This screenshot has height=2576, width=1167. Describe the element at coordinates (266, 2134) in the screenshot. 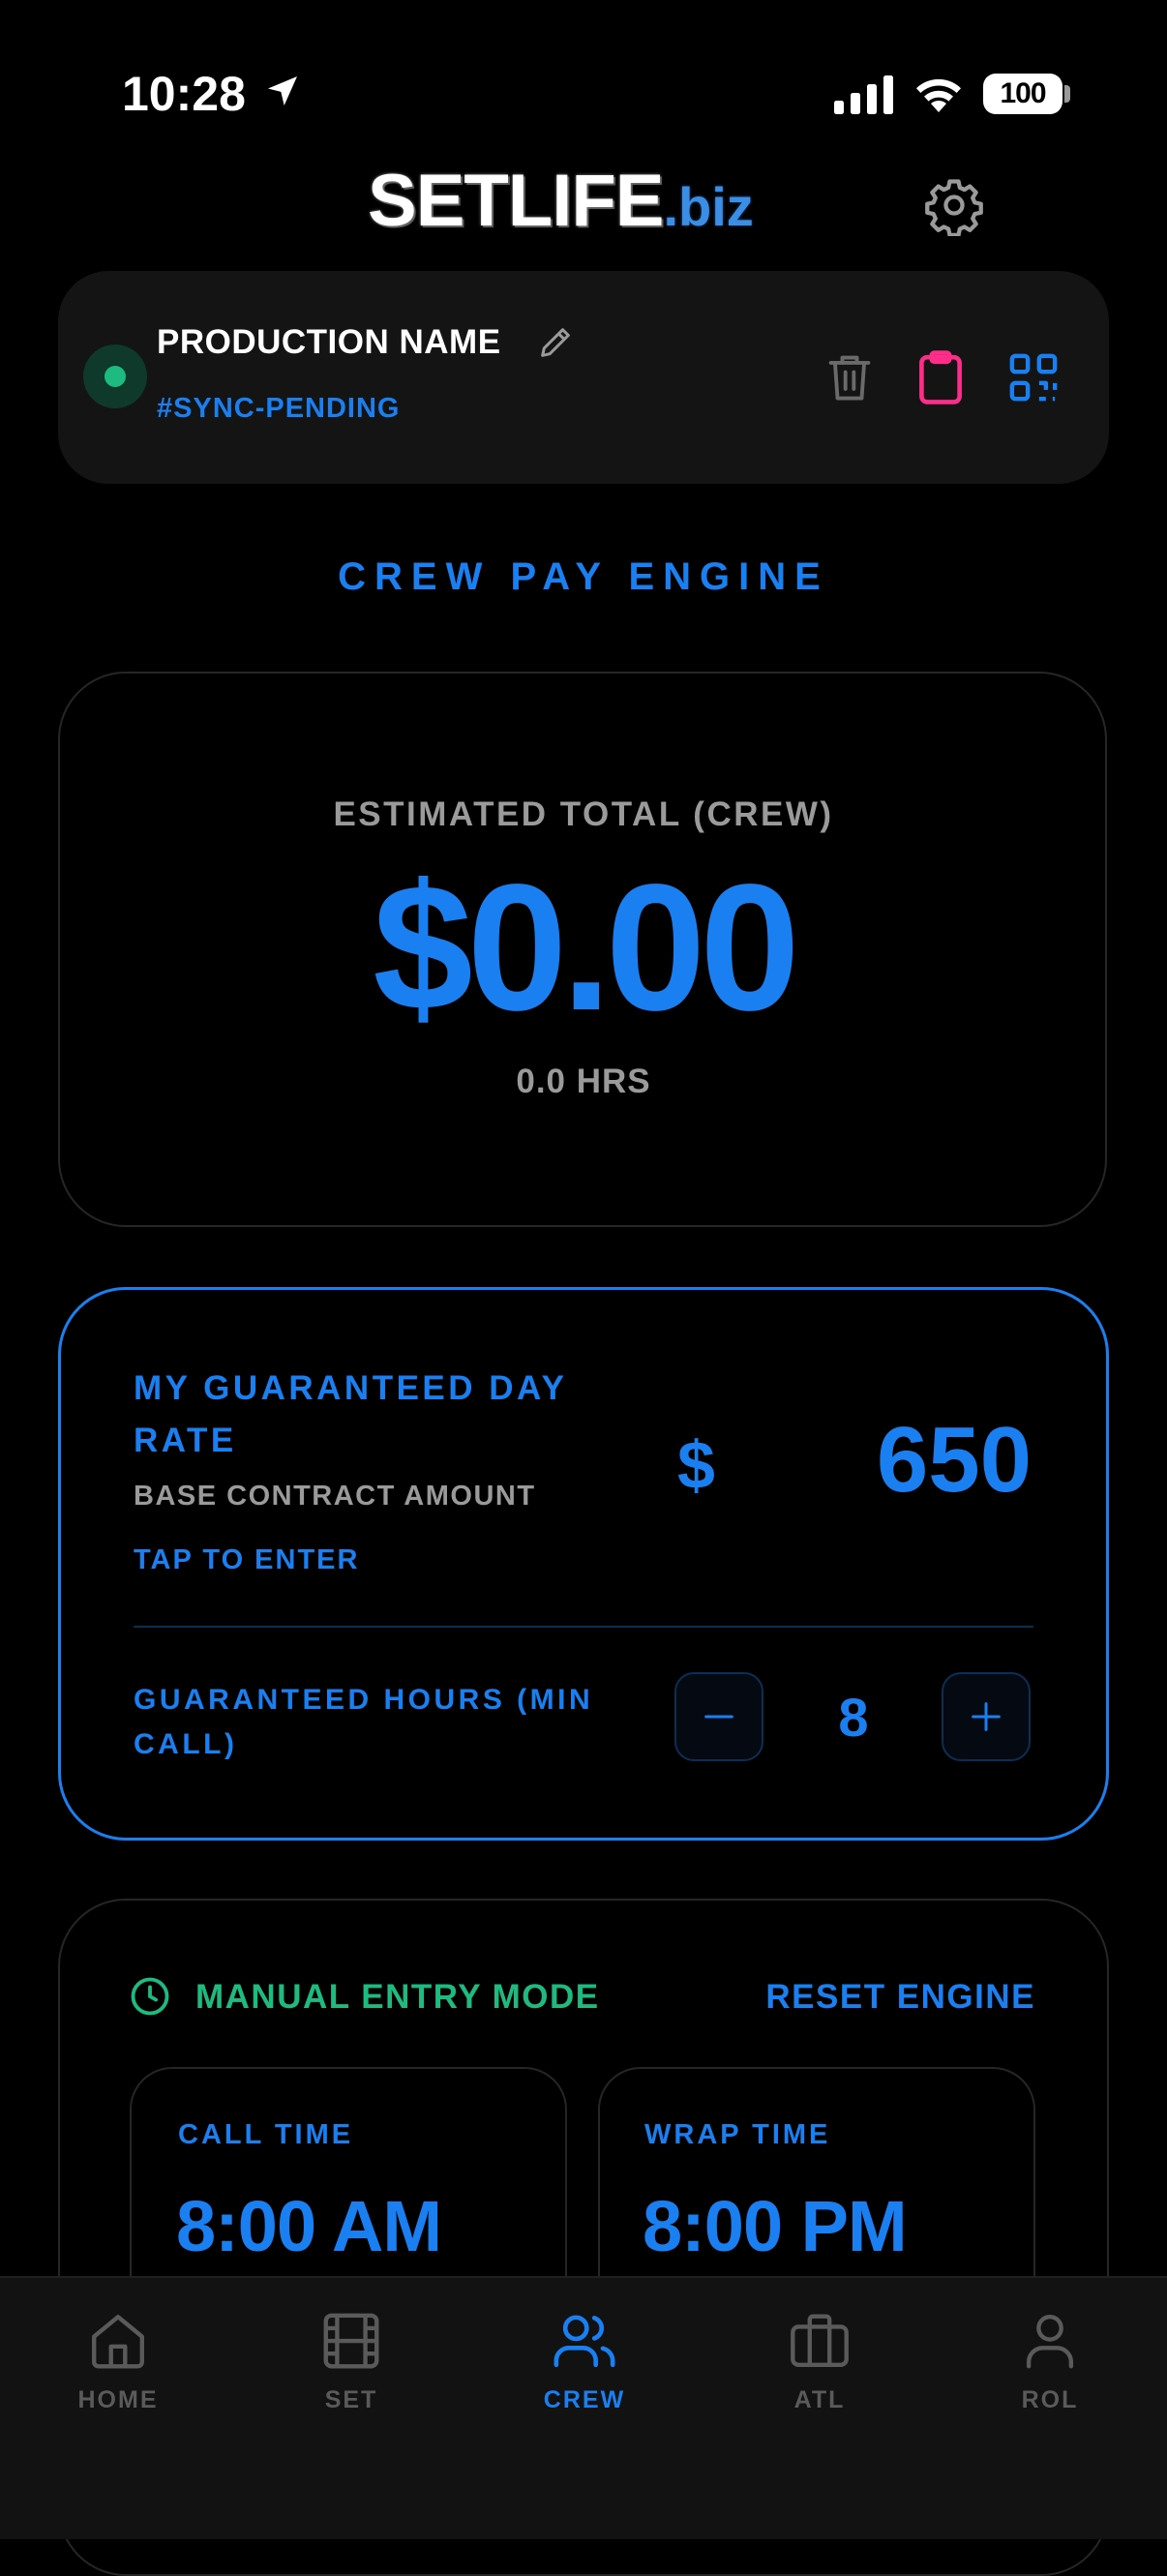

I see `call-time-label: CALL TIME` at that location.